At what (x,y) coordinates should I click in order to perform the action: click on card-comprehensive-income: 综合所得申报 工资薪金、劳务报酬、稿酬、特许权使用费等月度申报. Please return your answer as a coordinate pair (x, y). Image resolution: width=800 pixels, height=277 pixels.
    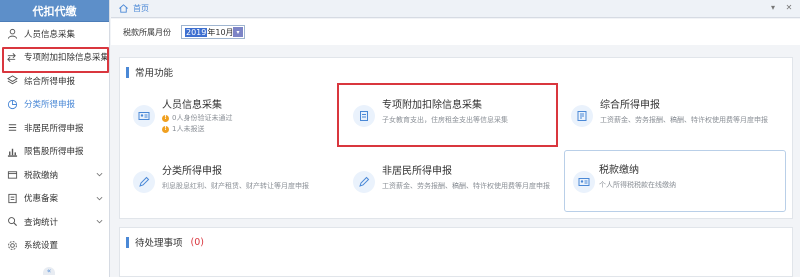
    Looking at the image, I should click on (664, 115).